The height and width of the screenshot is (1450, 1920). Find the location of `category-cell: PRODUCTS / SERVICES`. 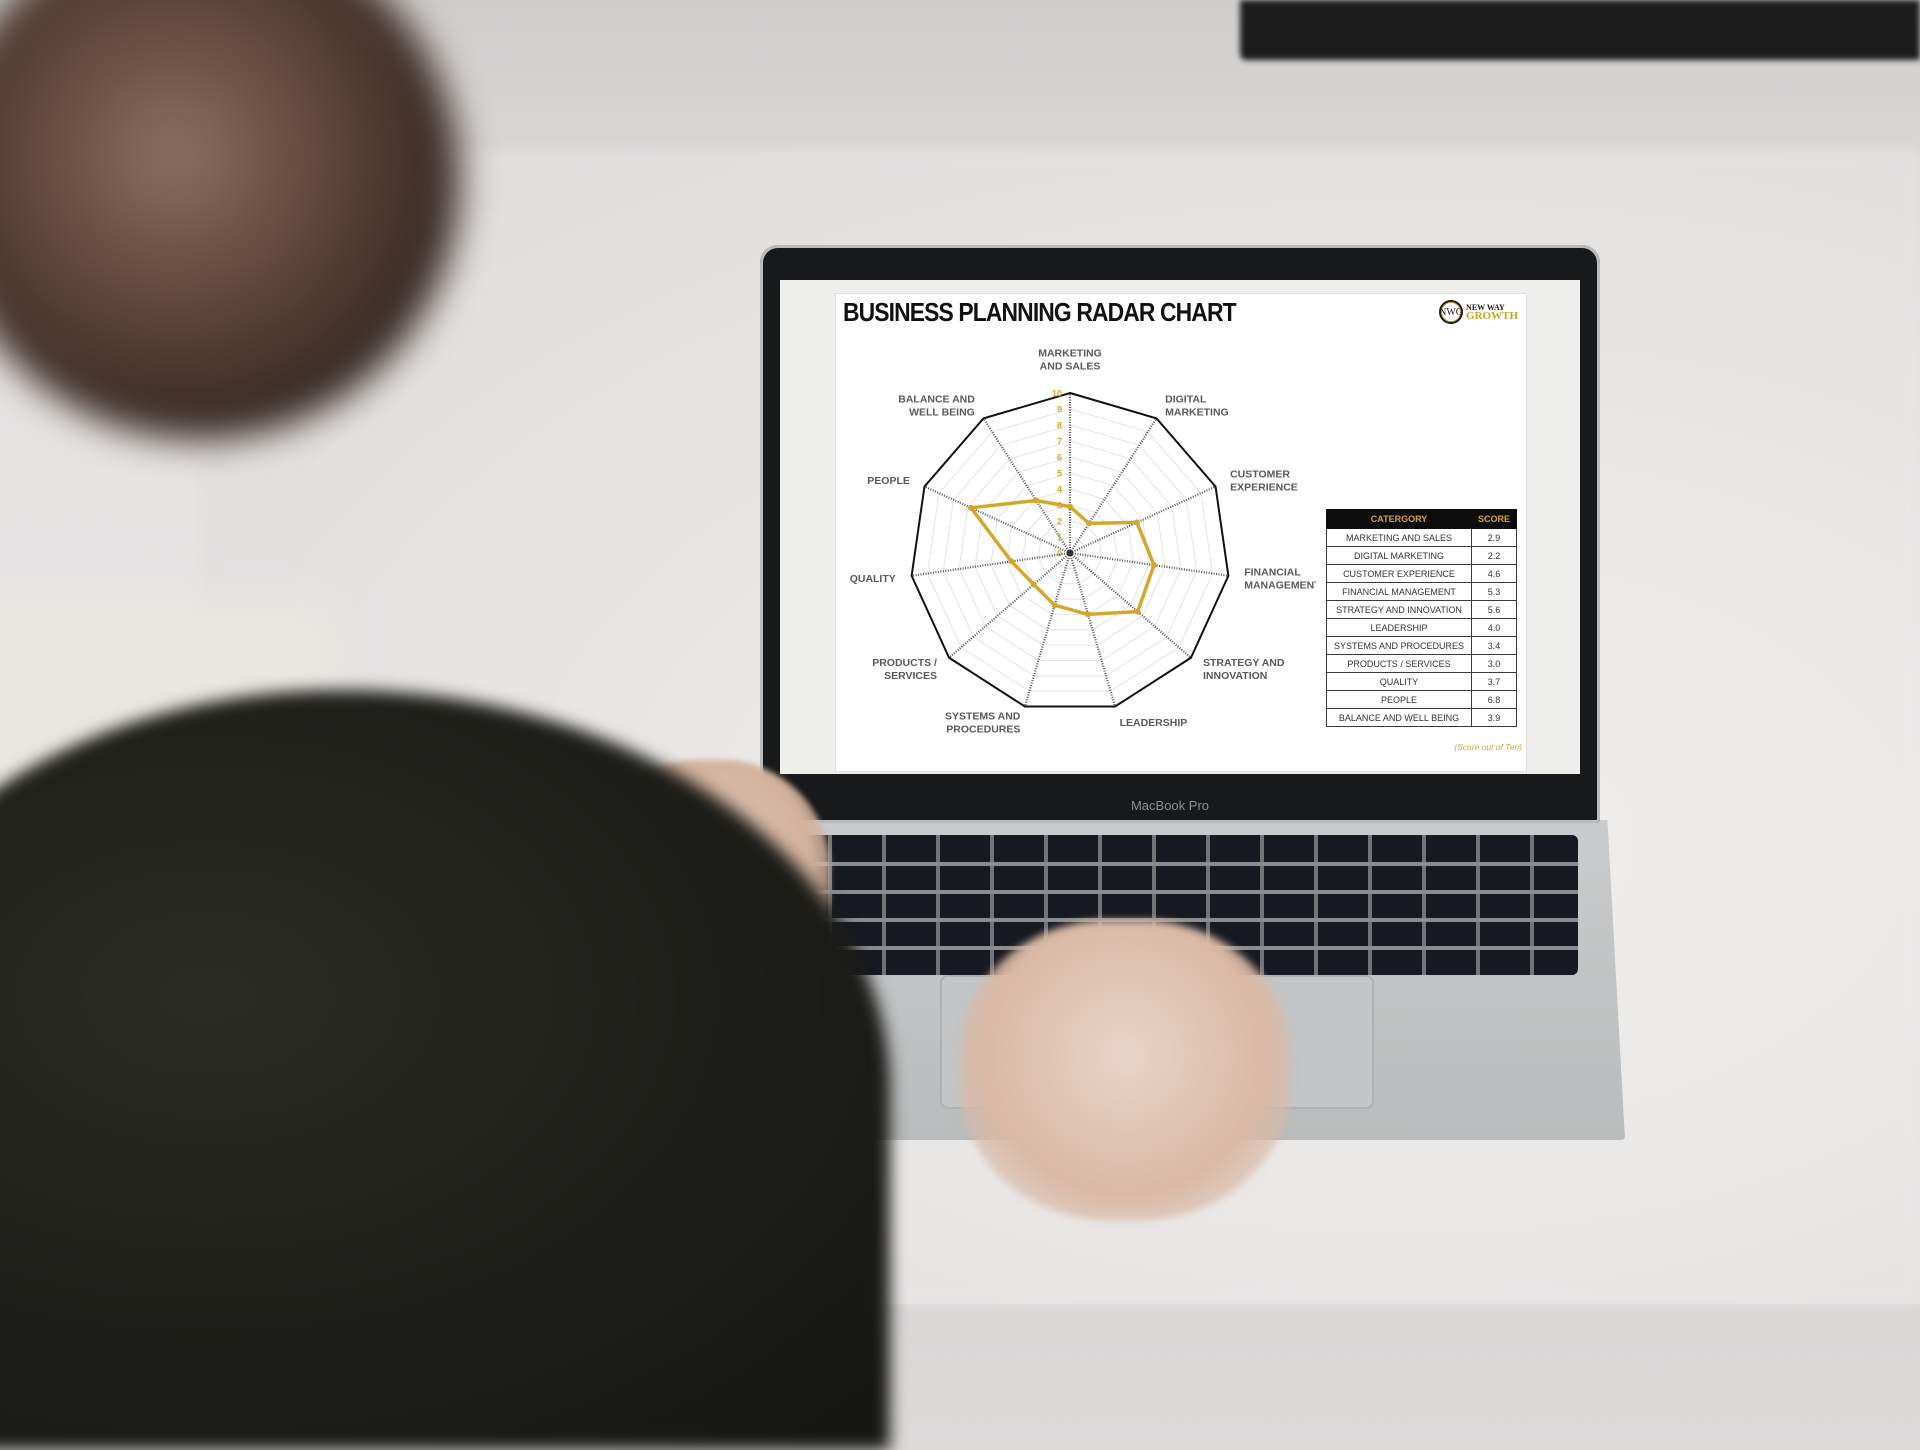

category-cell: PRODUCTS / SERVICES is located at coordinates (1399, 663).